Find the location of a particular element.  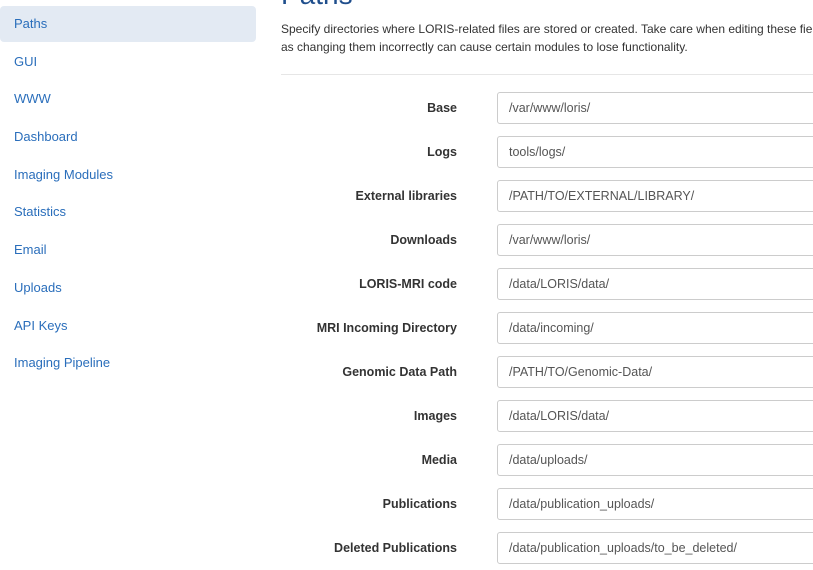

field-label-media: Media is located at coordinates (439, 460).